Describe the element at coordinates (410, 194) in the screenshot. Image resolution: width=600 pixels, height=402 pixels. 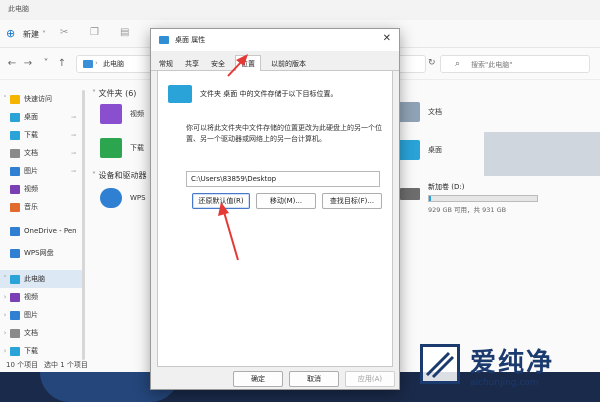
I see `hard-drive-icon` at that location.